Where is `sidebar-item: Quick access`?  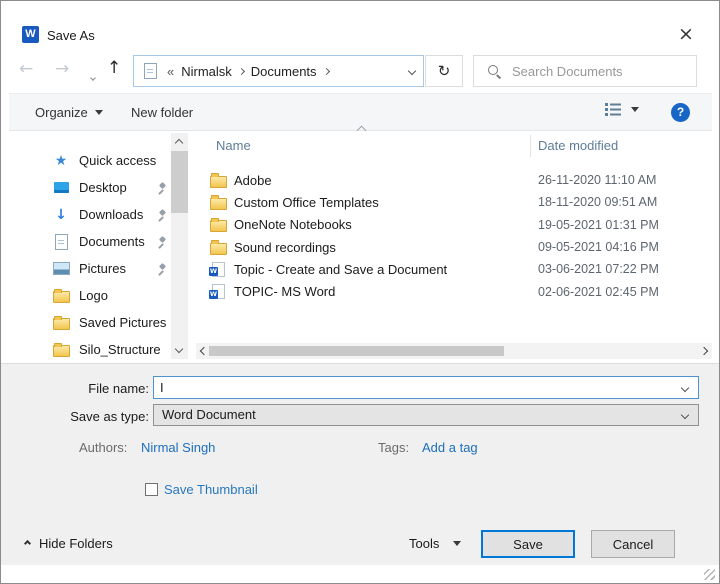 sidebar-item: Quick access is located at coordinates (100, 160).